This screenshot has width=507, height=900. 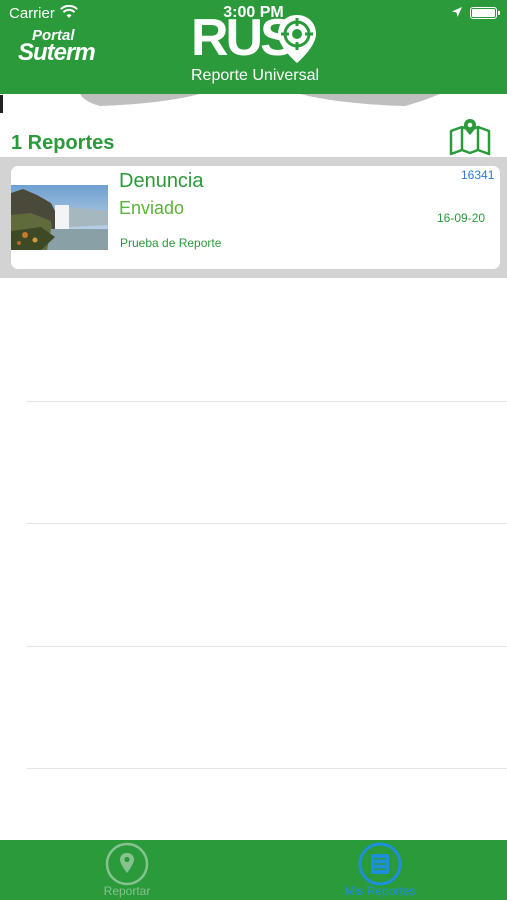 I want to click on location-arrow-icon, so click(x=457, y=13).